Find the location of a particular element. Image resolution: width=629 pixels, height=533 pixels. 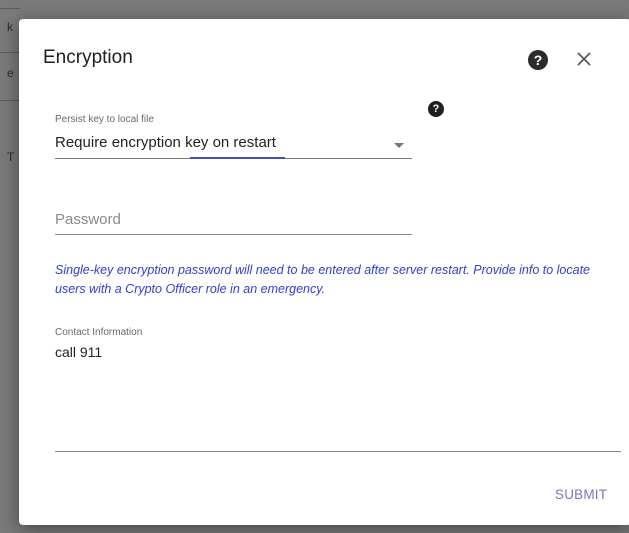

submit-button: SUBMIT is located at coordinates (581, 494).